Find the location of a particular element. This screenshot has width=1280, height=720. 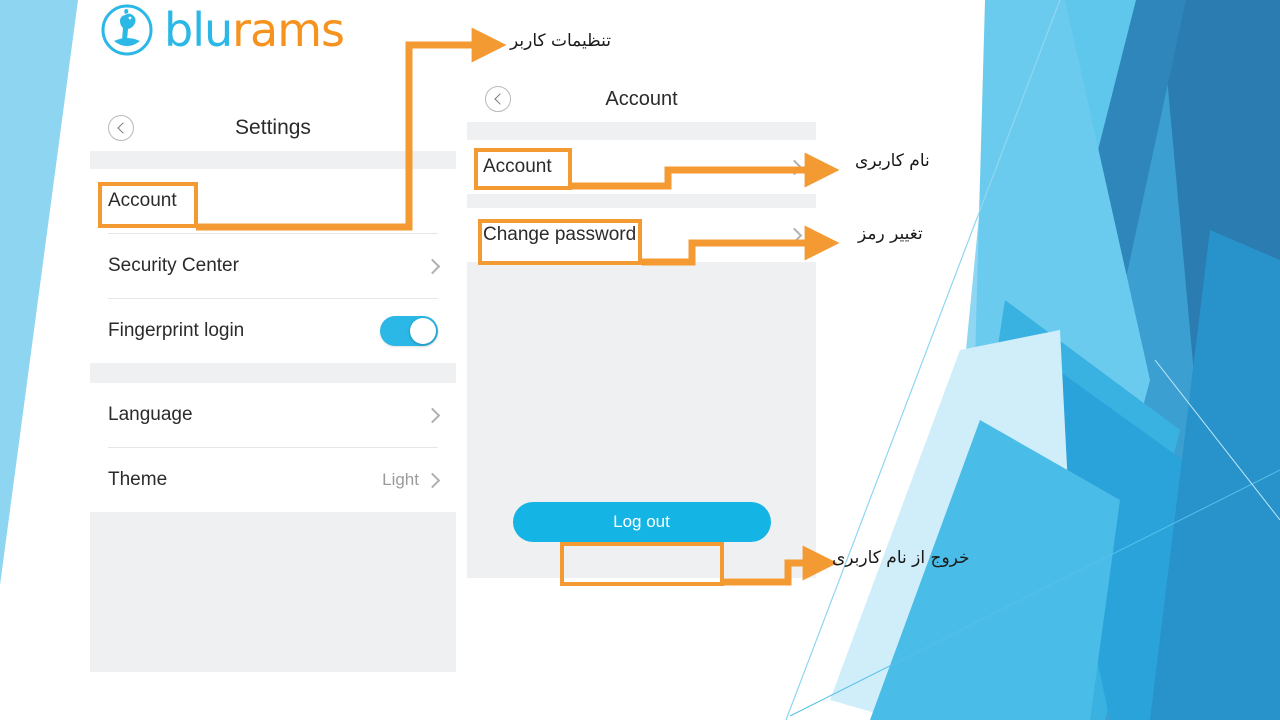

account-body-spacer: Log out is located at coordinates (641, 420).